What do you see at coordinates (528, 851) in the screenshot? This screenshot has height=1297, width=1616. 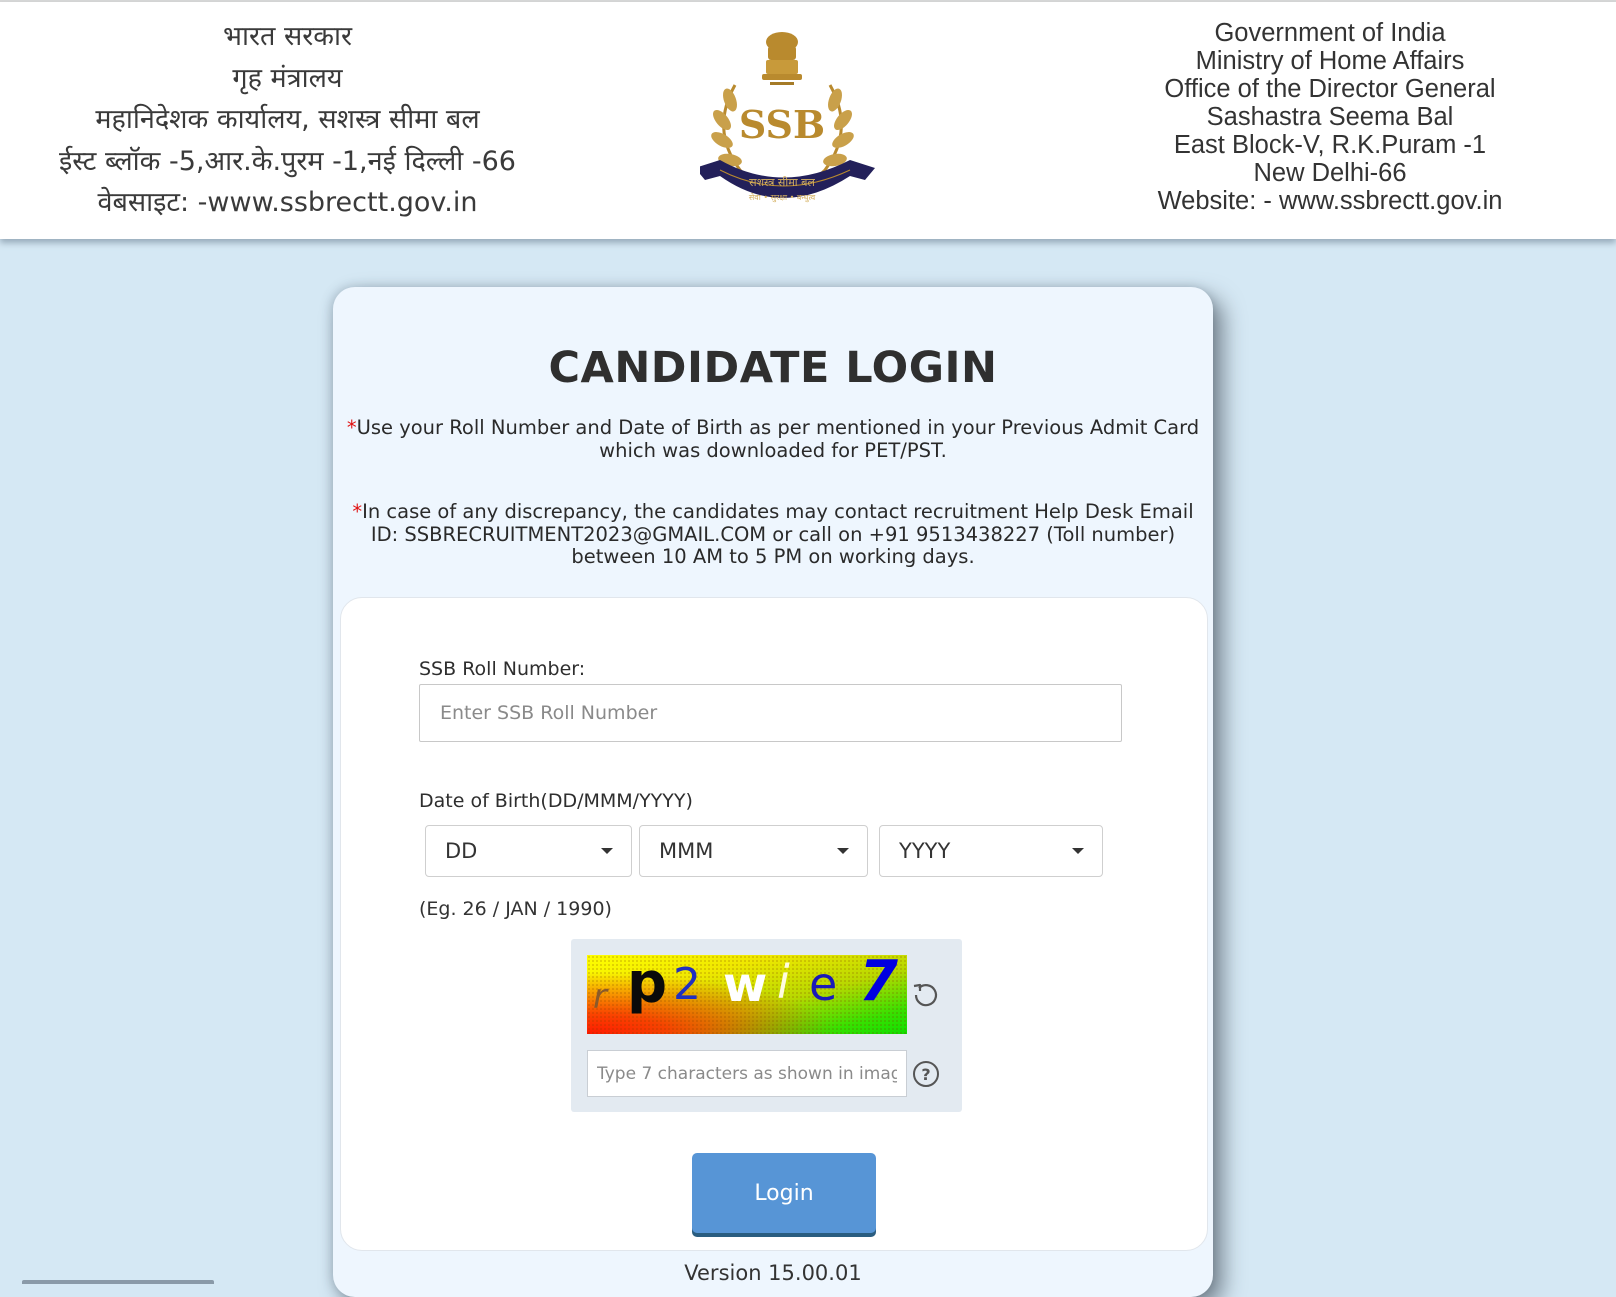 I see `dob-day-select: DD` at bounding box center [528, 851].